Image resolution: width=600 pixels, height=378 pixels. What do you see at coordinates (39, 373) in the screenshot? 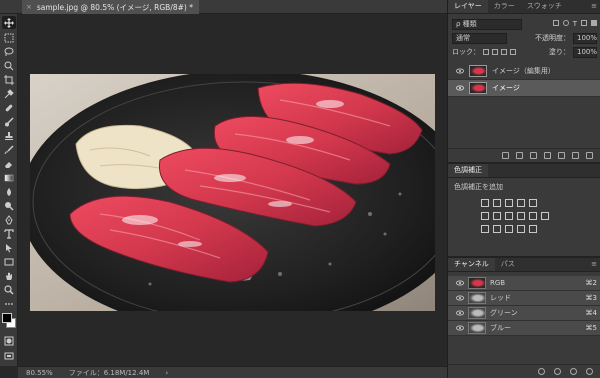
I see `zoom-level: 80.55%` at bounding box center [39, 373].